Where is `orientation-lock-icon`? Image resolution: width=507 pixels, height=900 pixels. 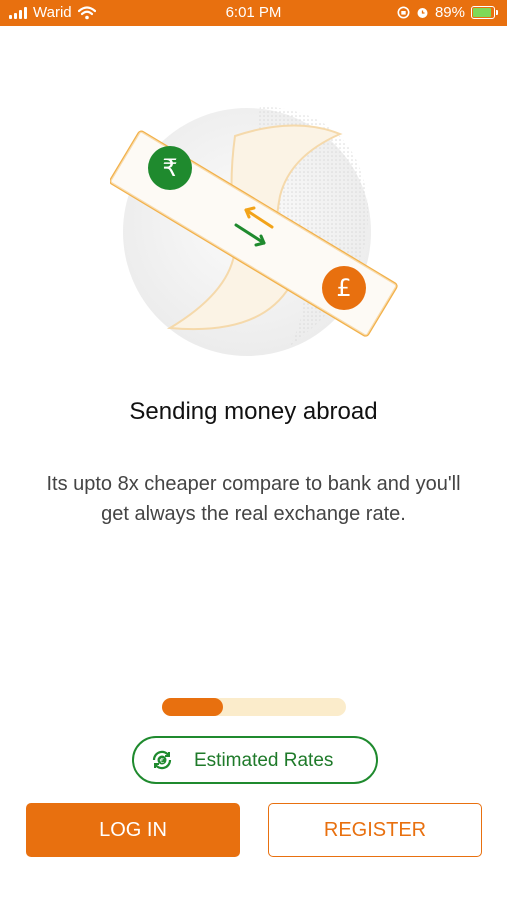
orientation-lock-icon is located at coordinates (403, 12).